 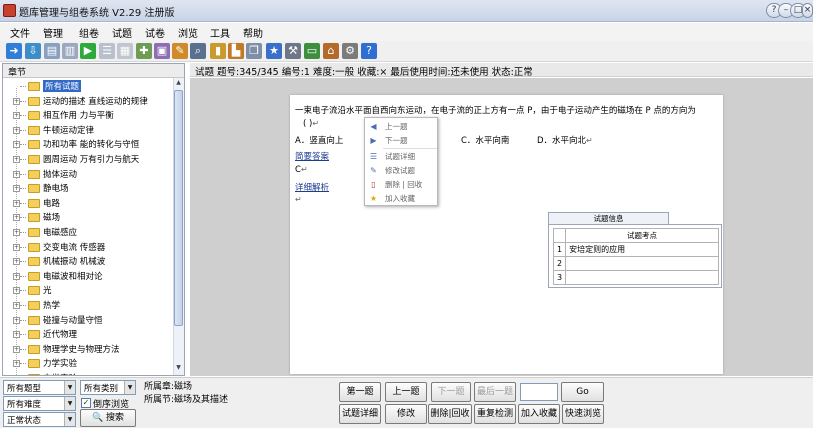 I want to click on paper-icon: ▥, so click(x=70, y=51).